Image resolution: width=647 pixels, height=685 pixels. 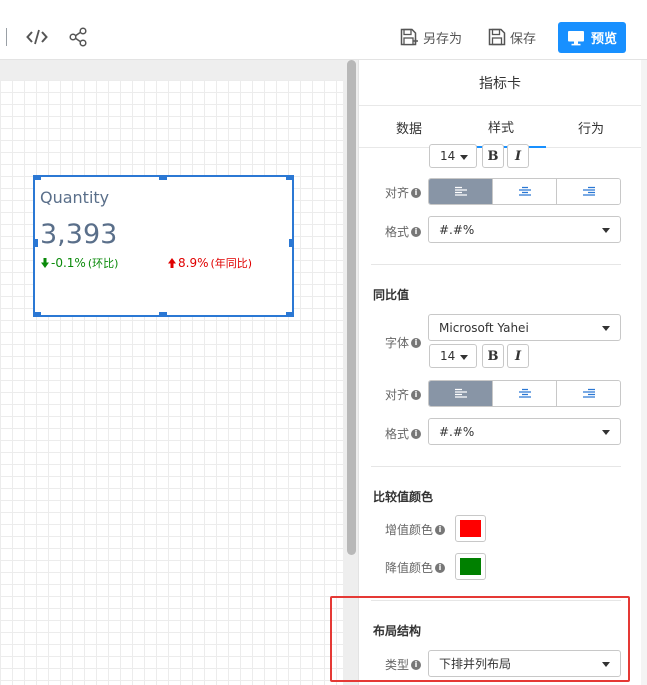 I want to click on font-size-select: 14, so click(x=453, y=156).